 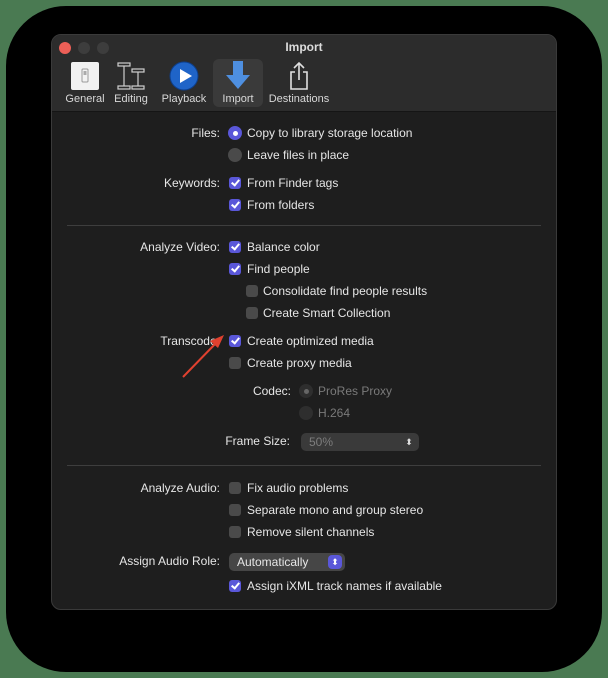 I want to click on proxy-media-label: Create proxy media, so click(x=299, y=363).